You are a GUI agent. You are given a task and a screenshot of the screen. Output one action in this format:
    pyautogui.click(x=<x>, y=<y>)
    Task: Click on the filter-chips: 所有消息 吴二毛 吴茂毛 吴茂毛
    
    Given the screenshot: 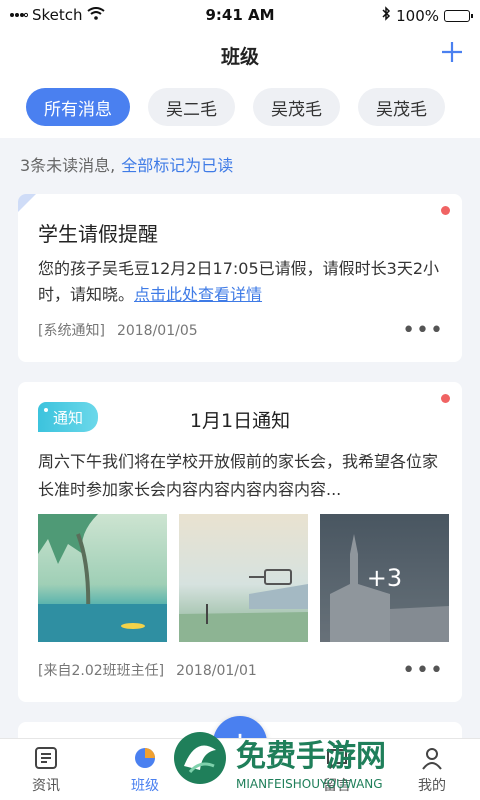 What is the action you would take?
    pyautogui.click(x=240, y=108)
    